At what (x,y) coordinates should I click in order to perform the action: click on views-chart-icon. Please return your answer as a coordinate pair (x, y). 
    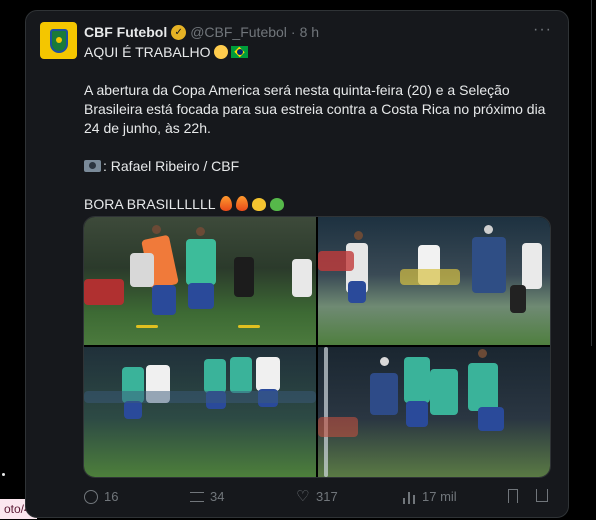
    Looking at the image, I should click on (409, 497).